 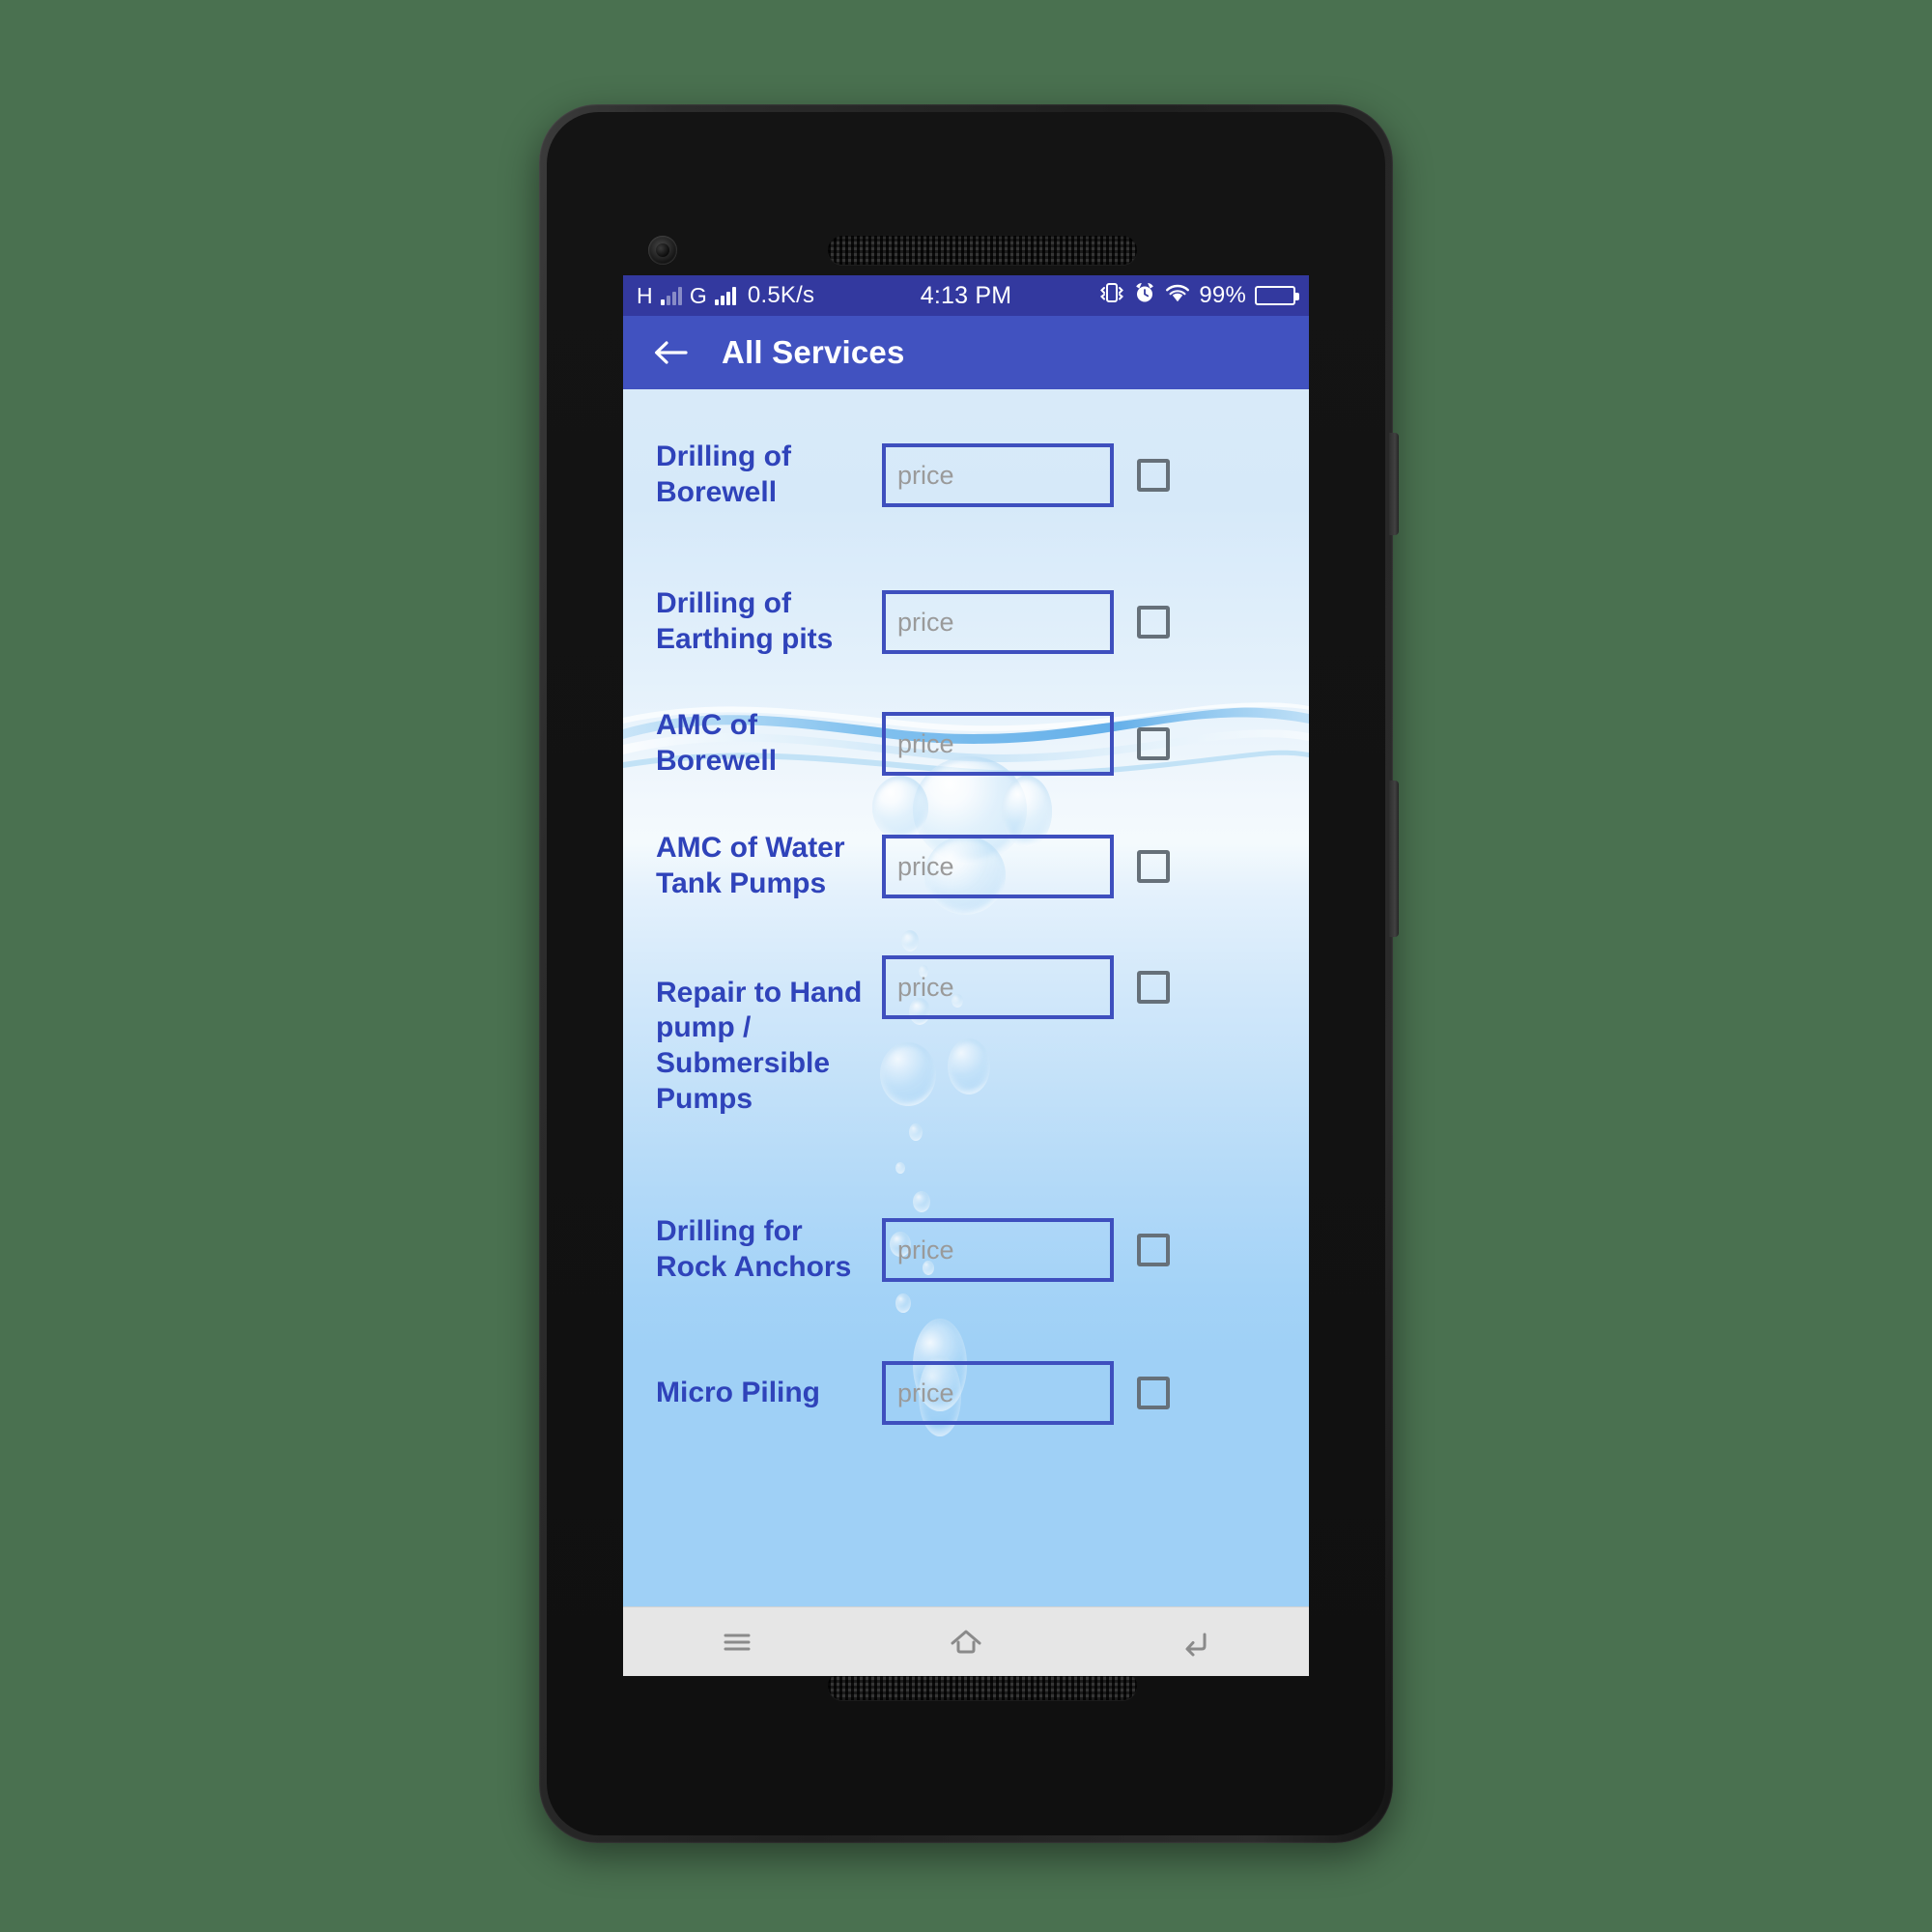 I want to click on network-type-2-label: G, so click(x=698, y=295).